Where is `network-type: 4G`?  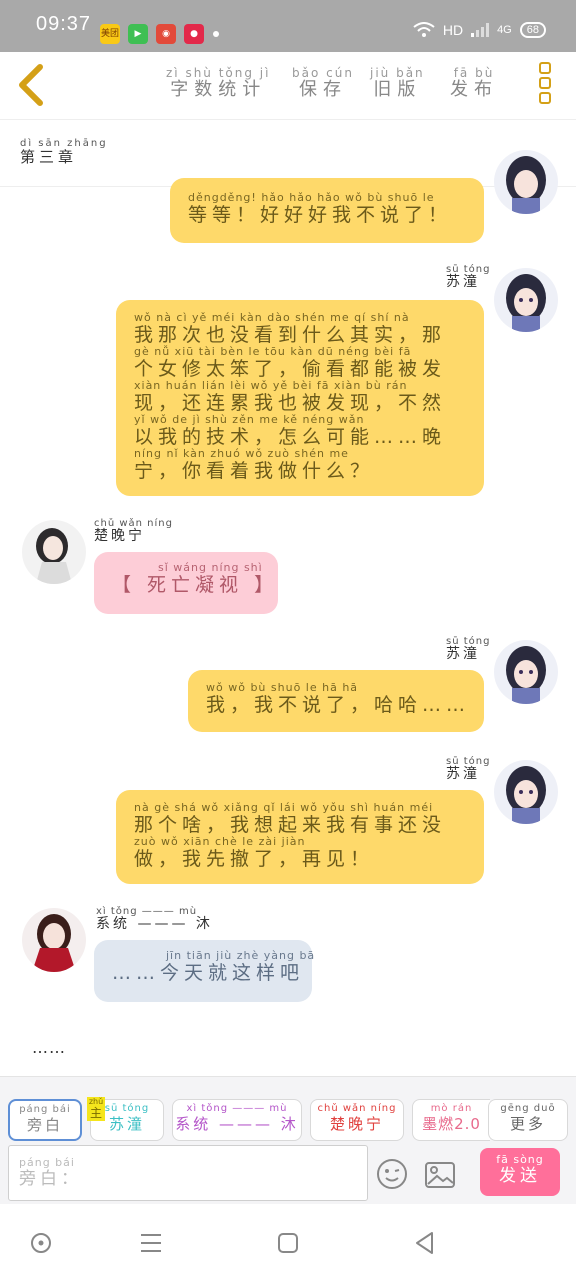
network-type: 4G is located at coordinates (504, 30).